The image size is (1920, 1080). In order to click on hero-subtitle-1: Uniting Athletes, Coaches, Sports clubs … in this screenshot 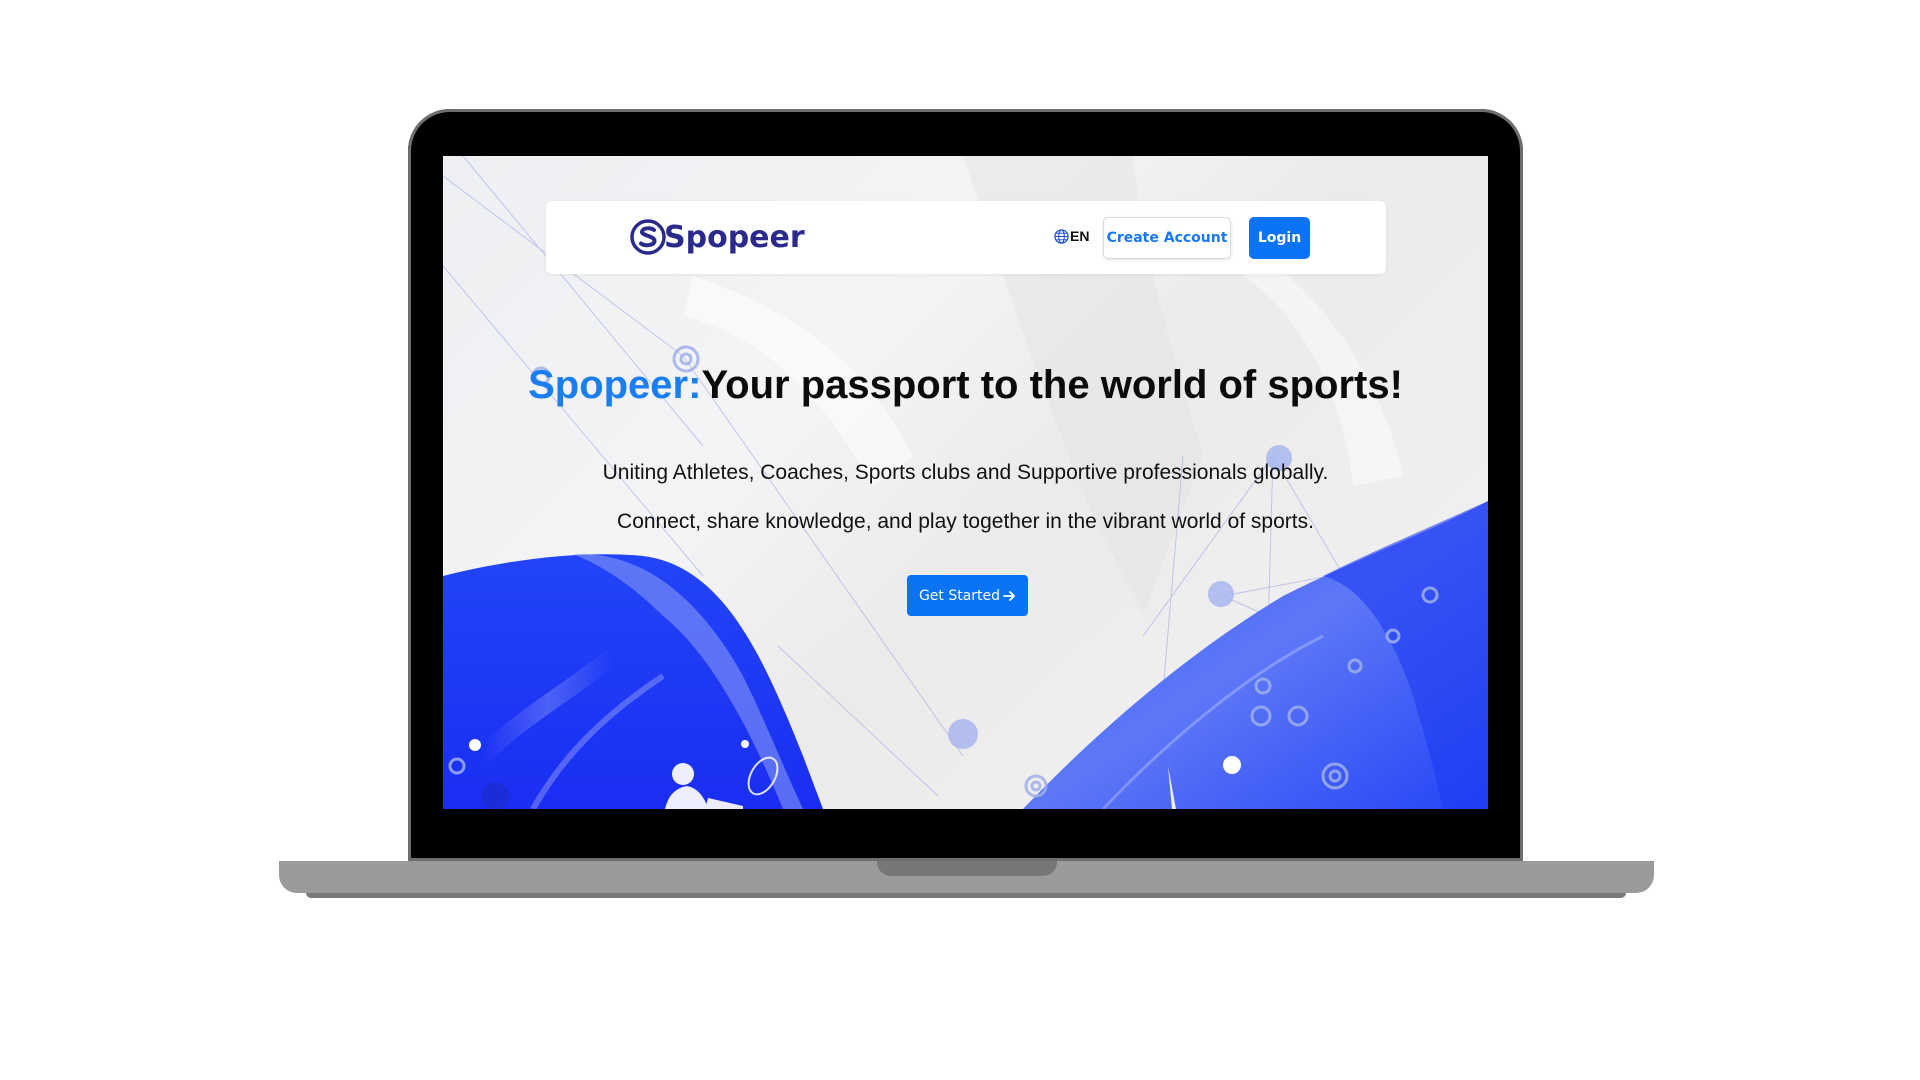, I will do `click(965, 472)`.